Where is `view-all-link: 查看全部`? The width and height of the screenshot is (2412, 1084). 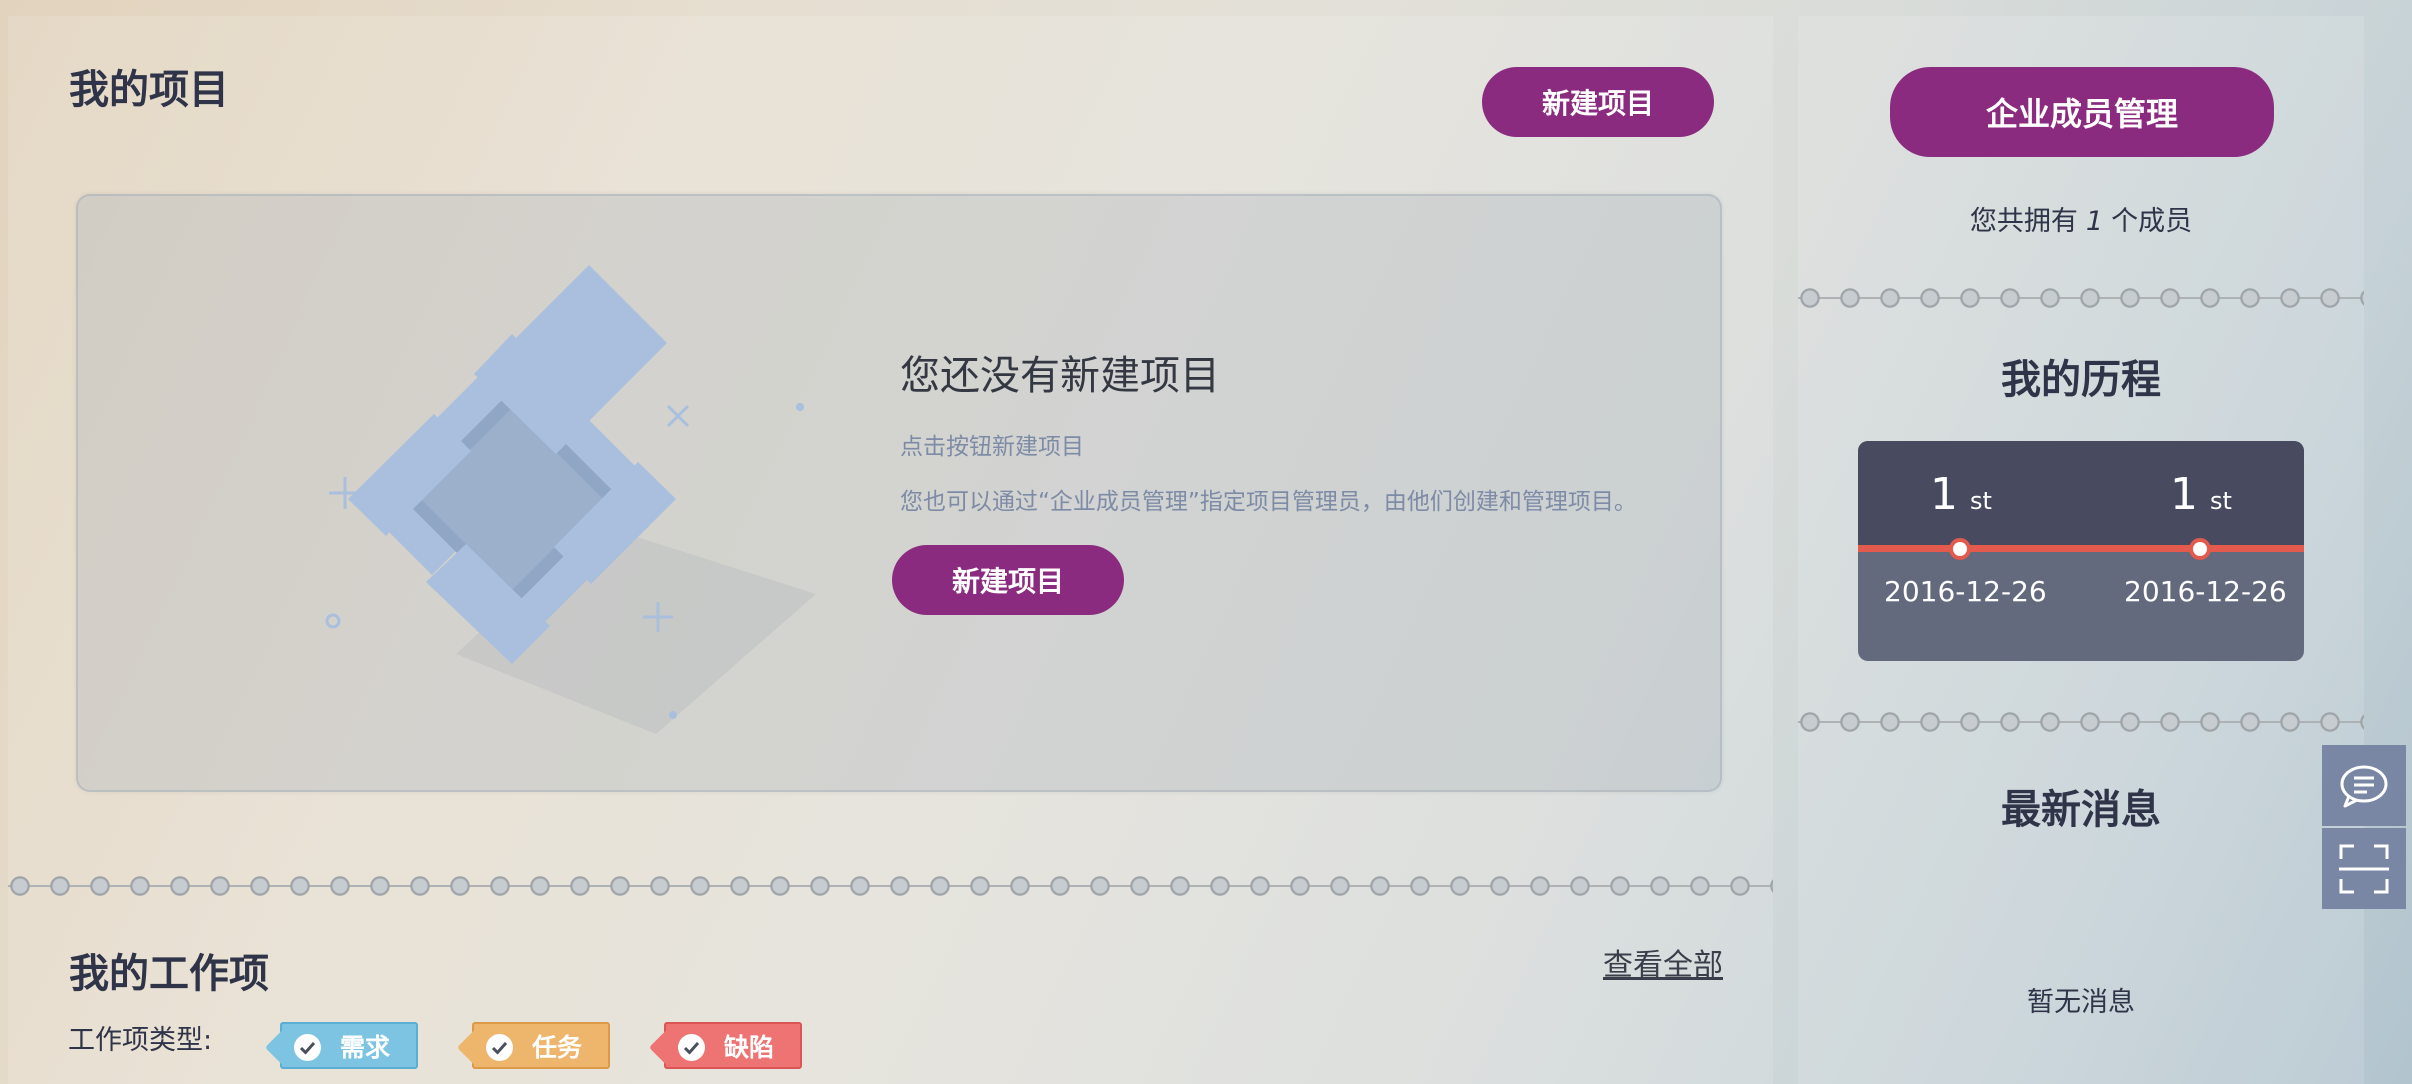 view-all-link: 查看全部 is located at coordinates (1663, 962).